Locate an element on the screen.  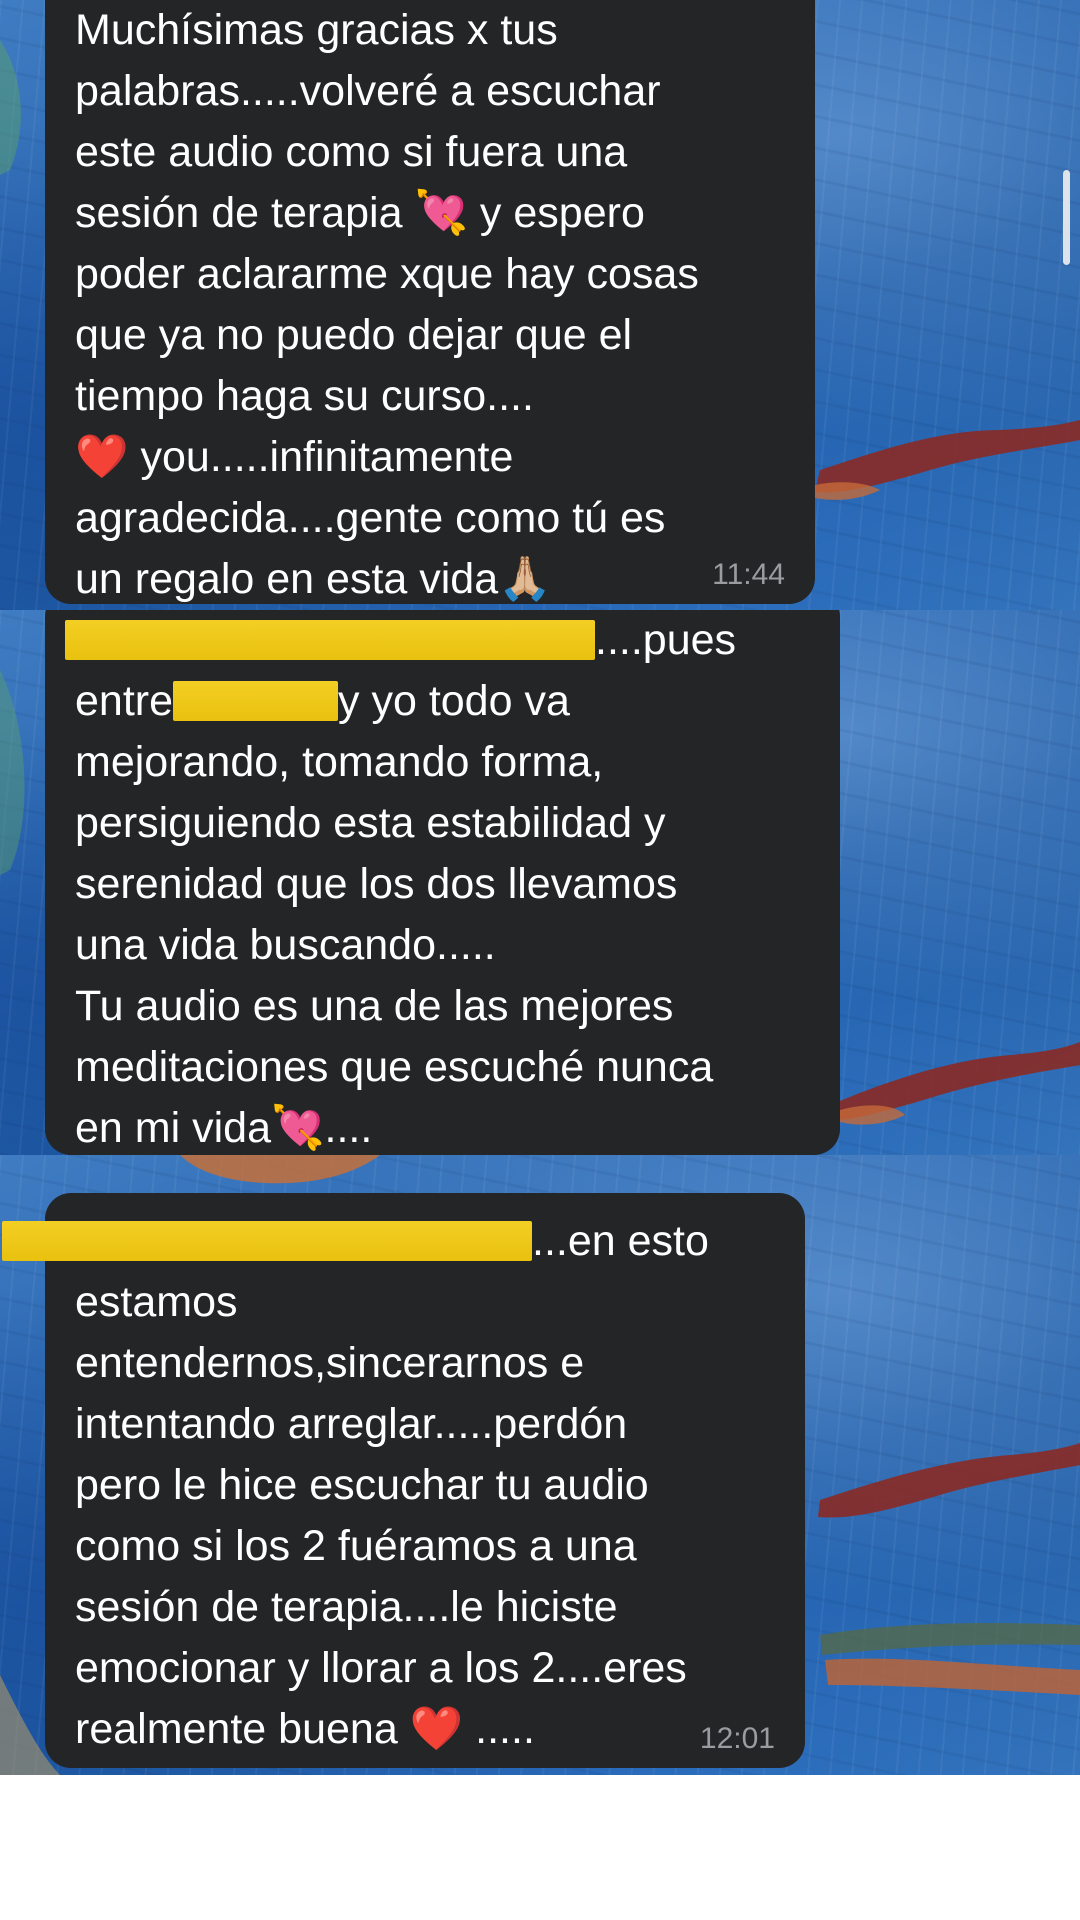
message-line: agradecida....gente como tú es is located at coordinates (370, 518).